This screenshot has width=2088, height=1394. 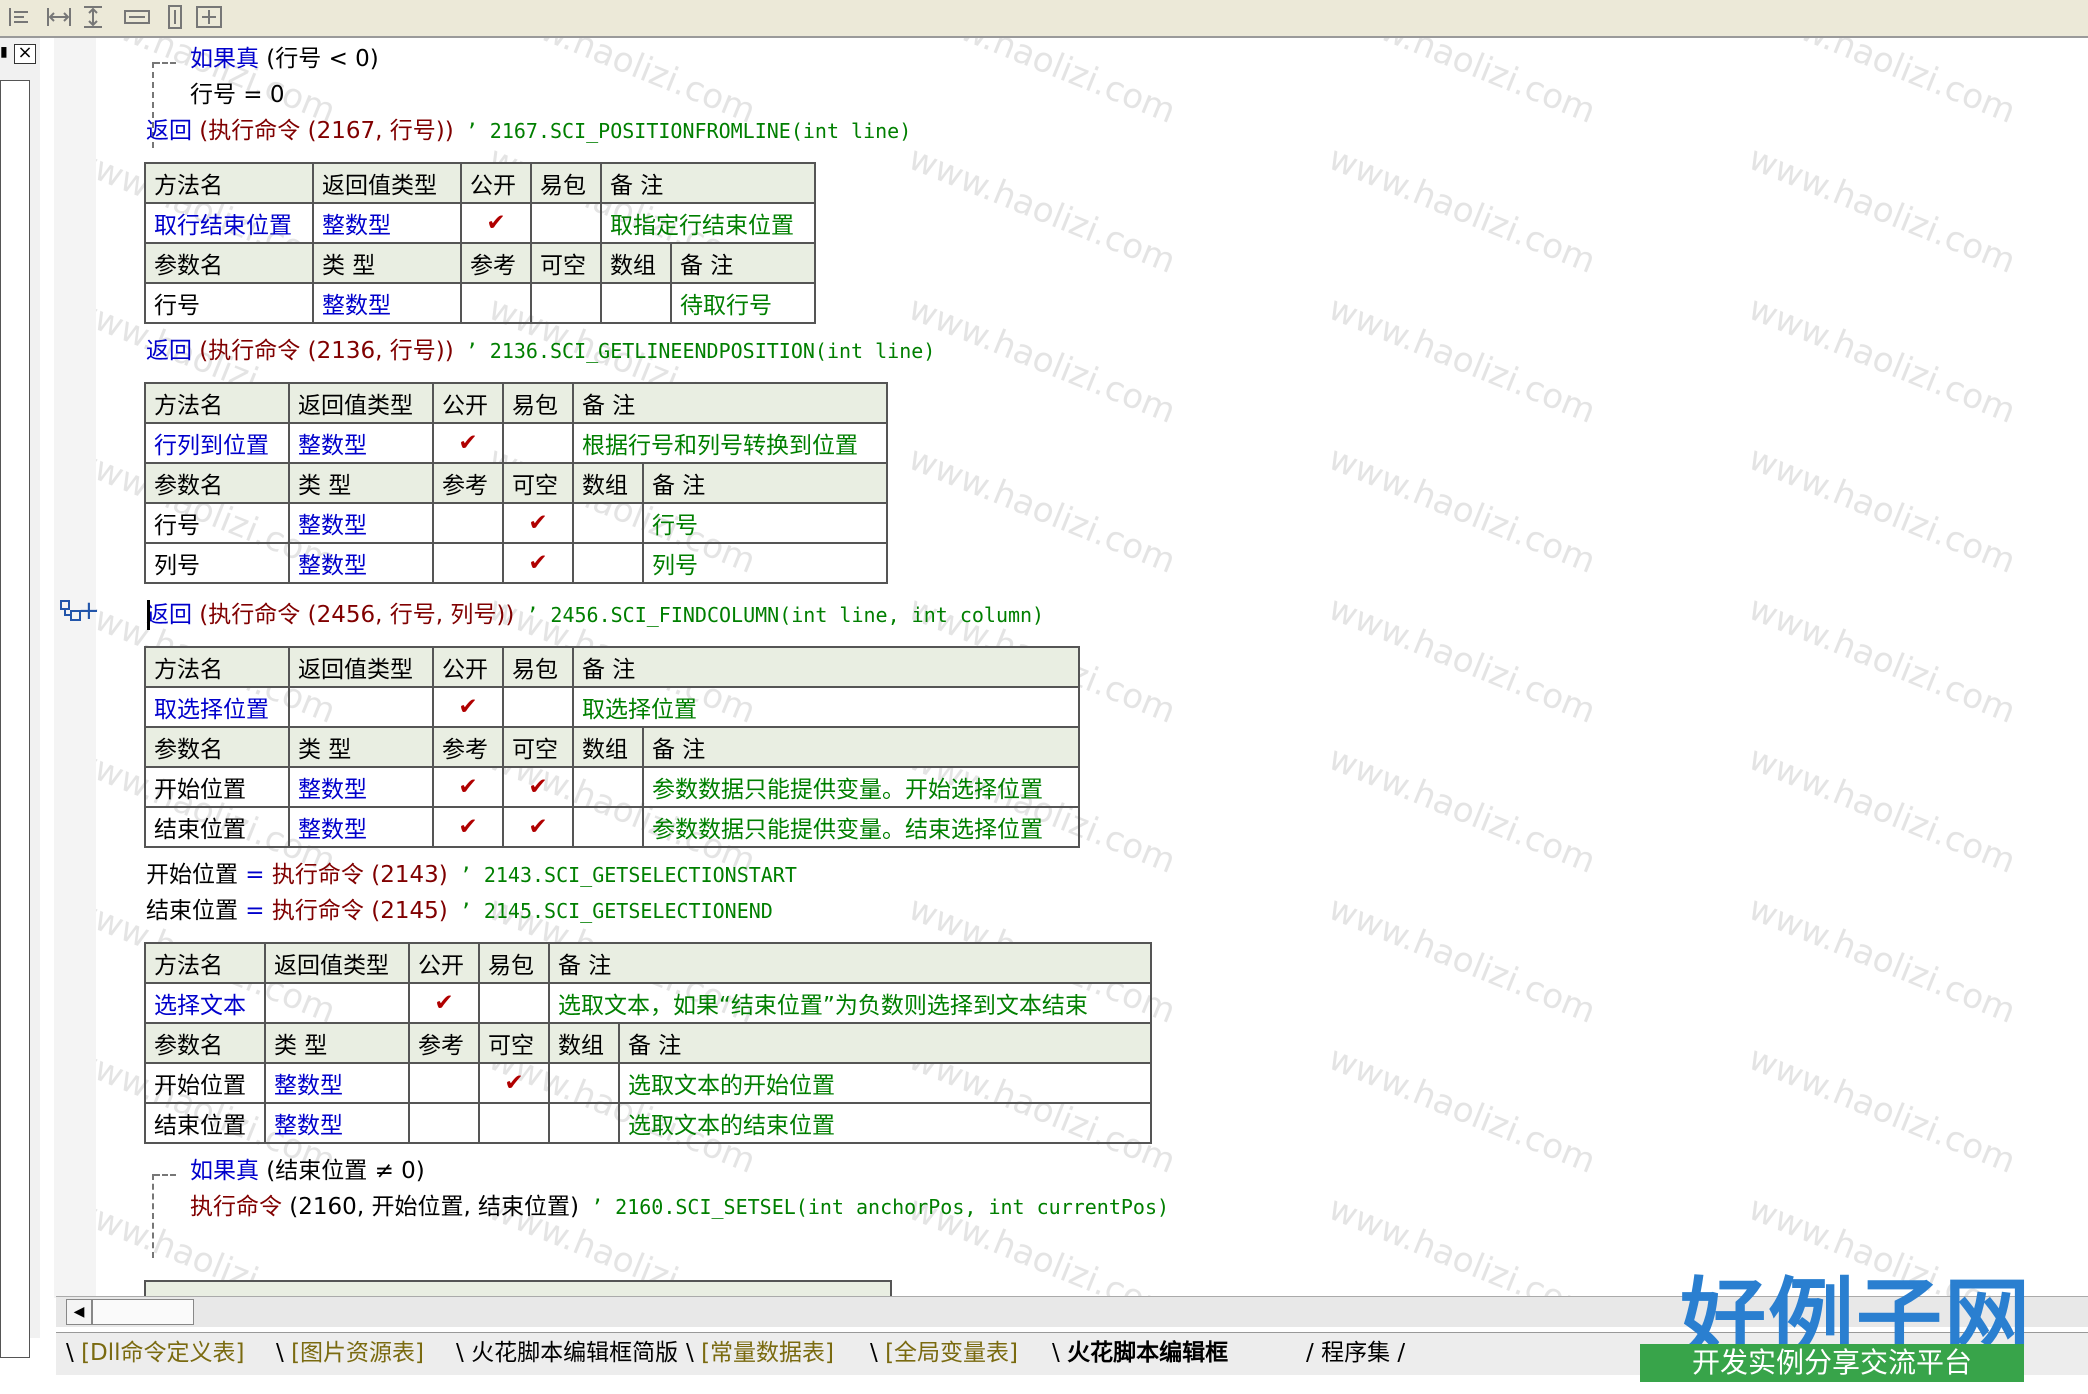 What do you see at coordinates (6, 53) in the screenshot?
I see `pin-icon: ▮` at bounding box center [6, 53].